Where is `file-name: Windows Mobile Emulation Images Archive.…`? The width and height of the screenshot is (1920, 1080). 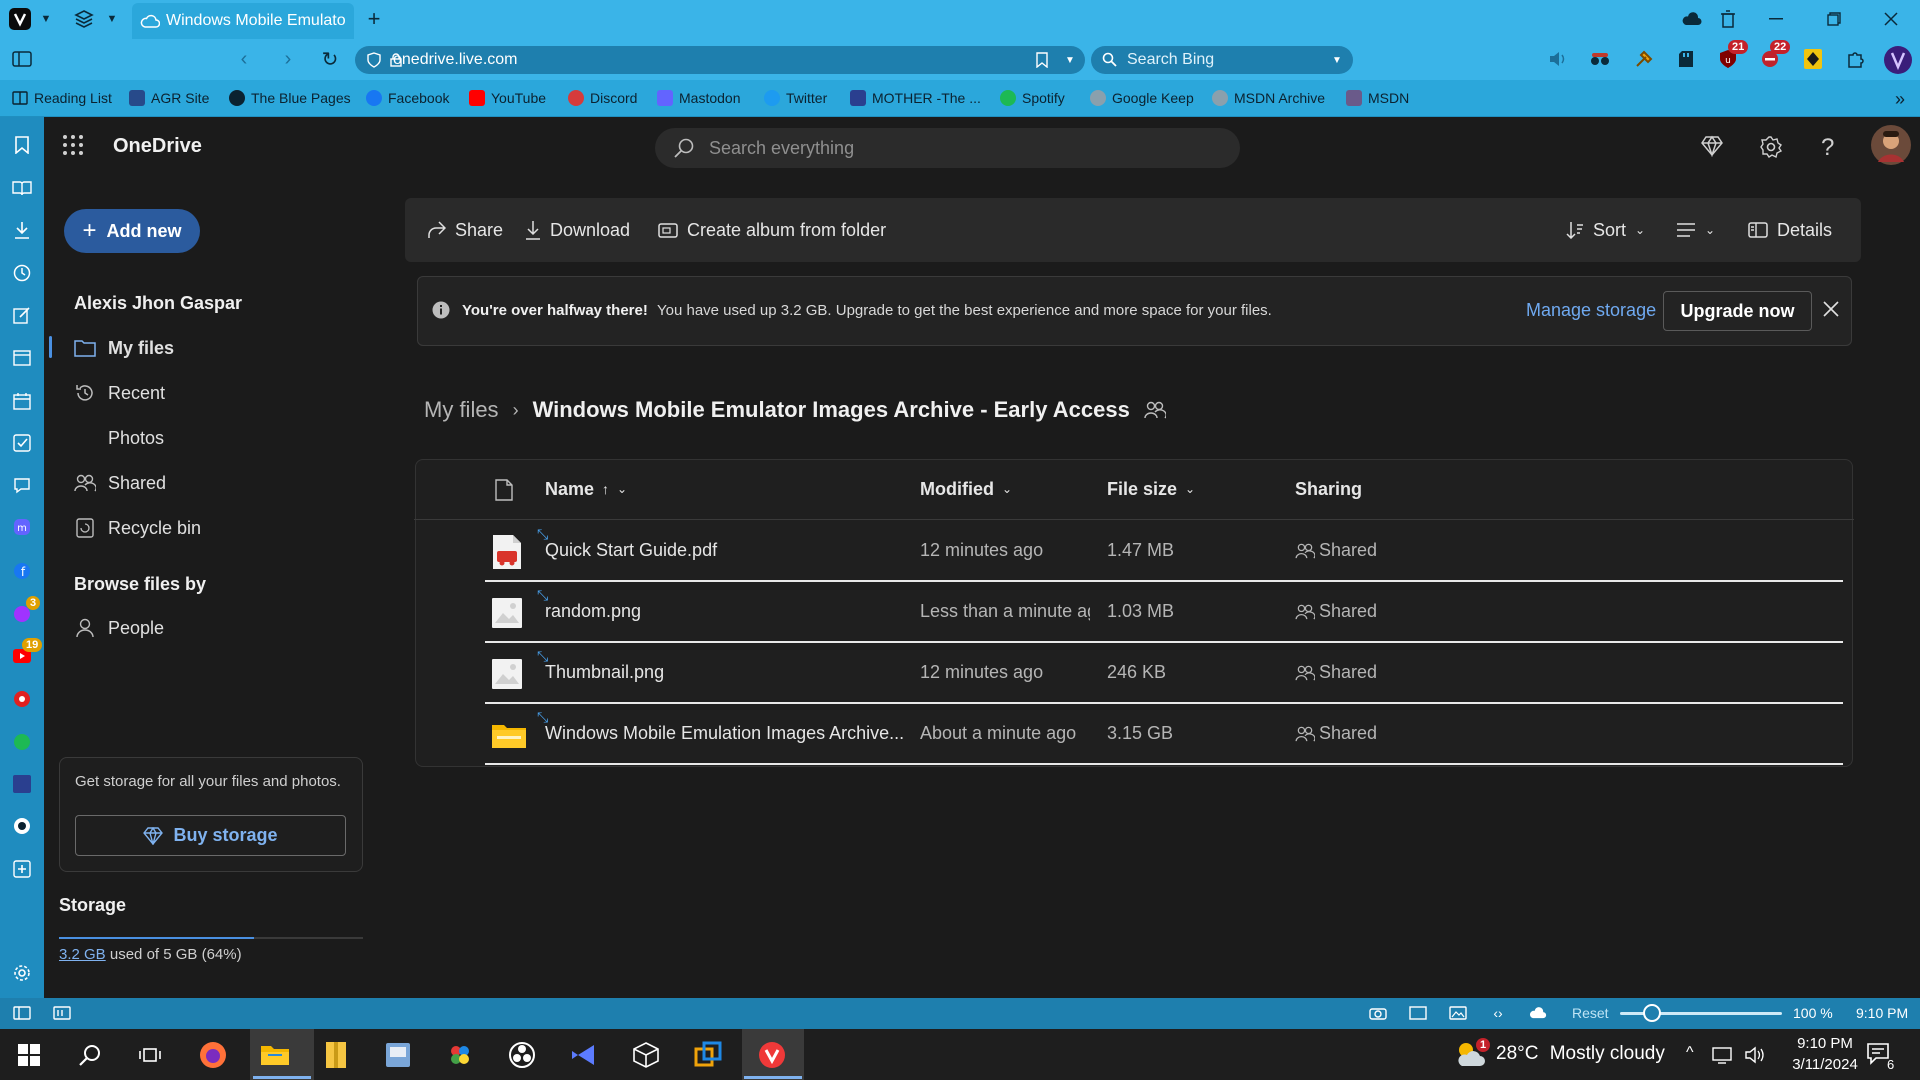 file-name: Windows Mobile Emulation Images Archive.… is located at coordinates (725, 733).